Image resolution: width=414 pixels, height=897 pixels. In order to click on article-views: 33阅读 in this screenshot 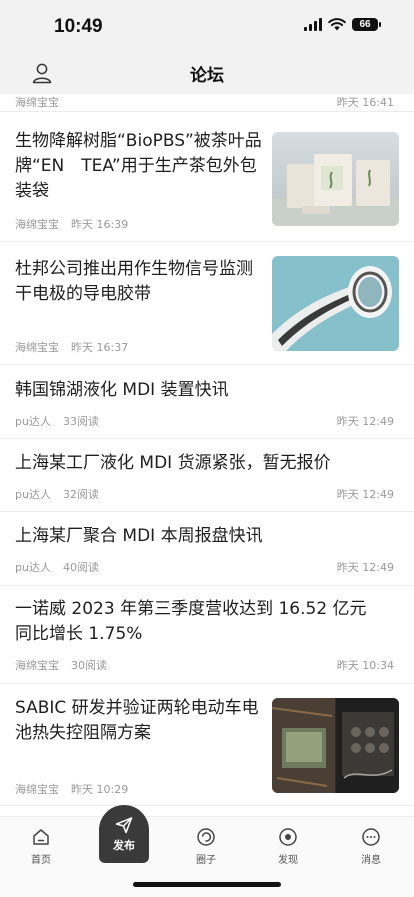, I will do `click(80, 421)`.